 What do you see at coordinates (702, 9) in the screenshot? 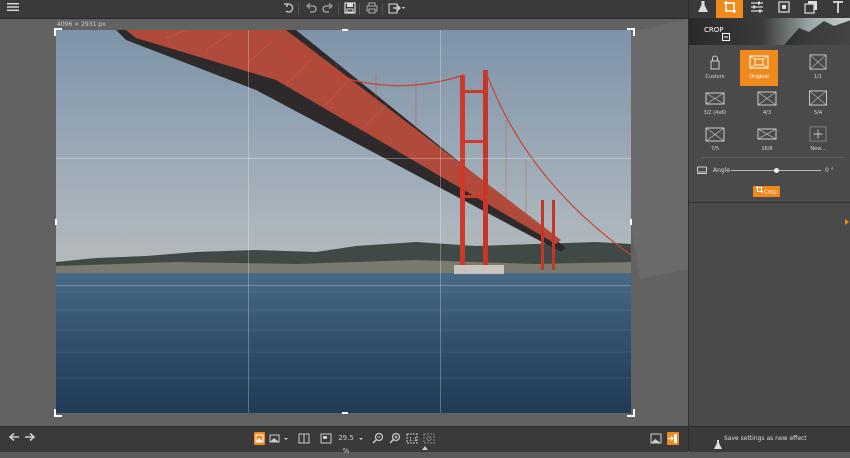
I see `effects-flask-icon` at bounding box center [702, 9].